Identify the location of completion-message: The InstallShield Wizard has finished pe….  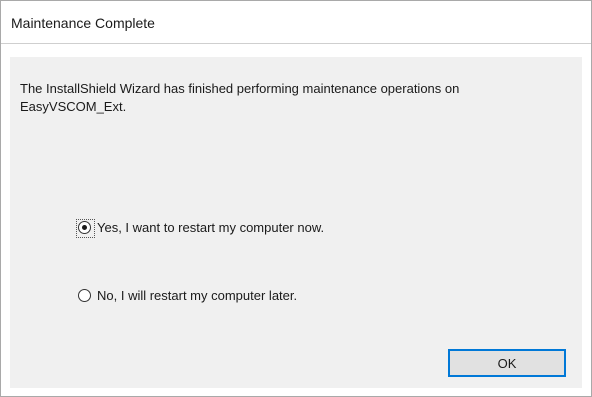
(240, 97).